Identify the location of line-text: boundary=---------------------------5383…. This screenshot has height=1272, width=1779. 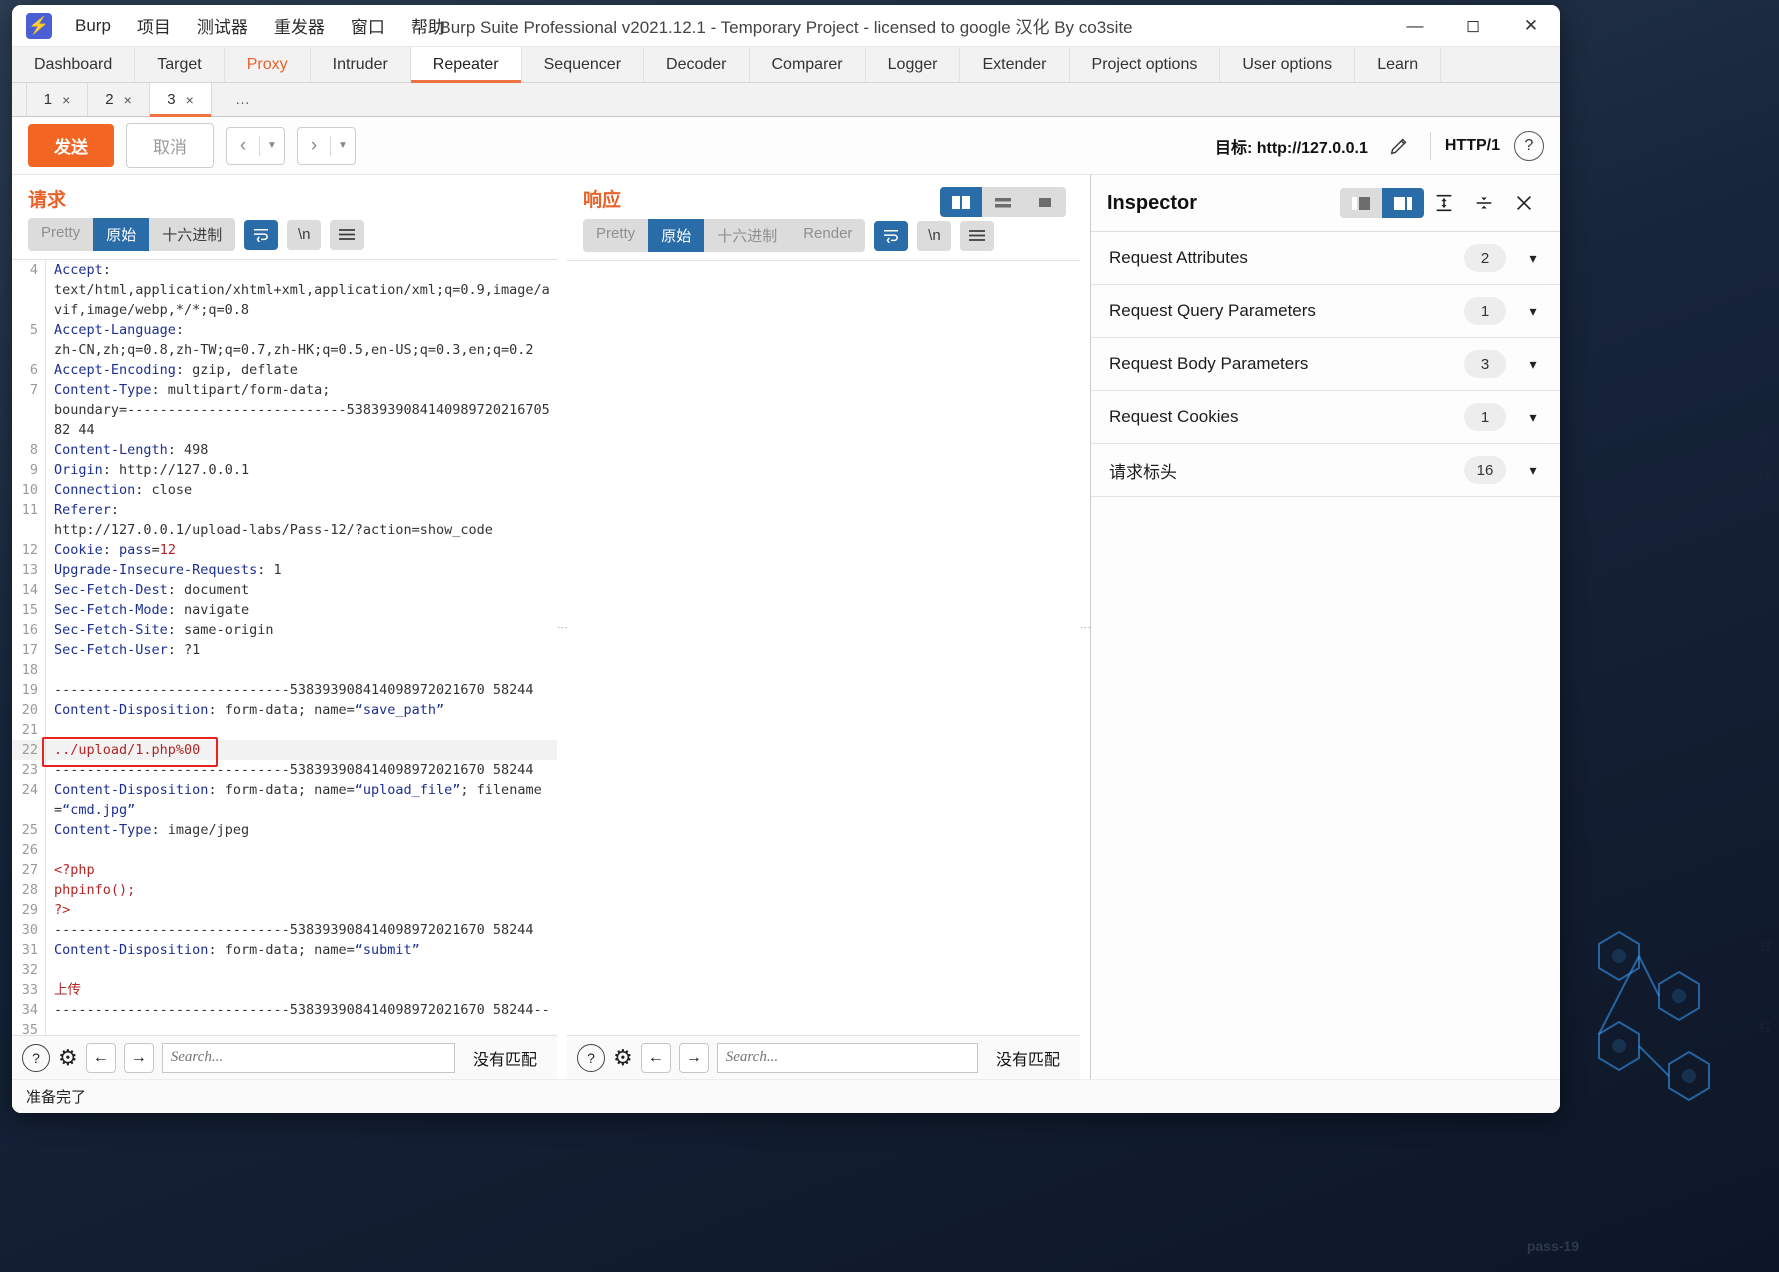
(301, 420).